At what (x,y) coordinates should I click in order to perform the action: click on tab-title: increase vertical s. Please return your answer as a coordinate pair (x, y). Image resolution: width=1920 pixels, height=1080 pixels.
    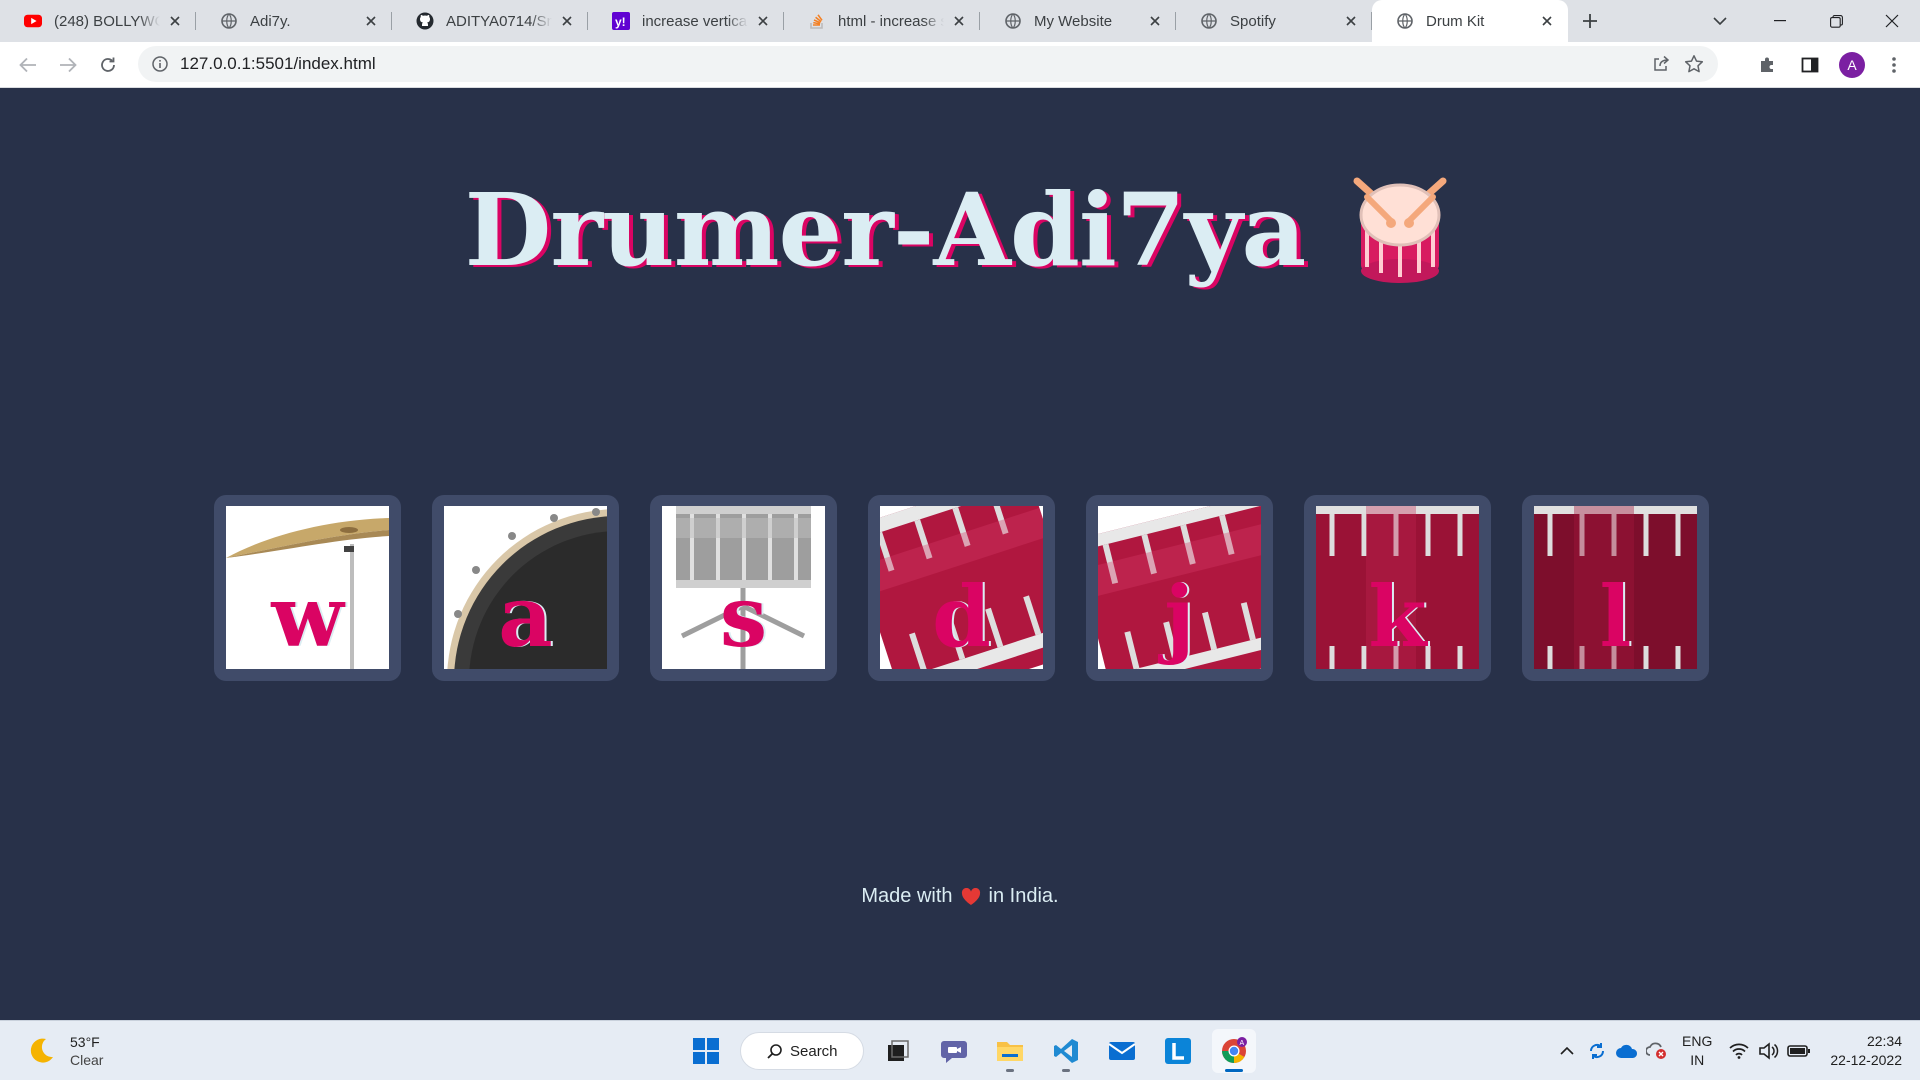
    Looking at the image, I should click on (695, 21).